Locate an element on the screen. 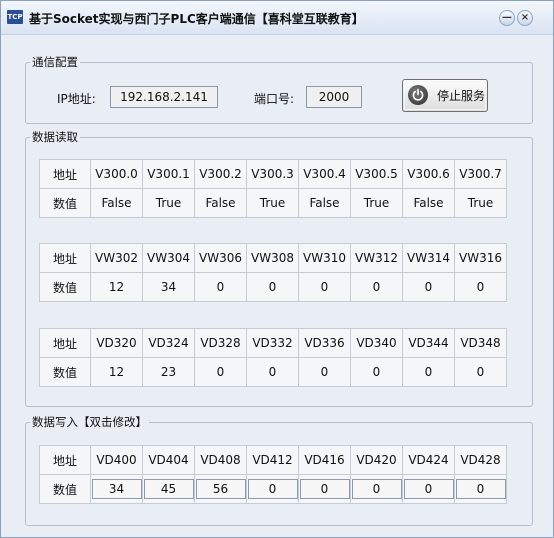 The height and width of the screenshot is (538, 554). address-cell: VW306 is located at coordinates (220, 258).